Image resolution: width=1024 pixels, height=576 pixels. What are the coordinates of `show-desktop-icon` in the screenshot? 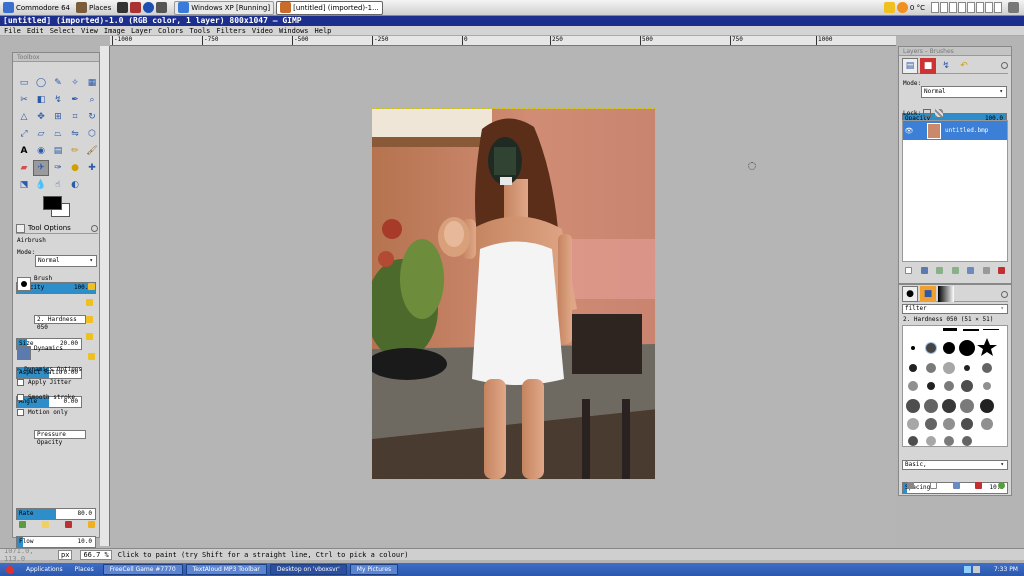 It's located at (10, 569).